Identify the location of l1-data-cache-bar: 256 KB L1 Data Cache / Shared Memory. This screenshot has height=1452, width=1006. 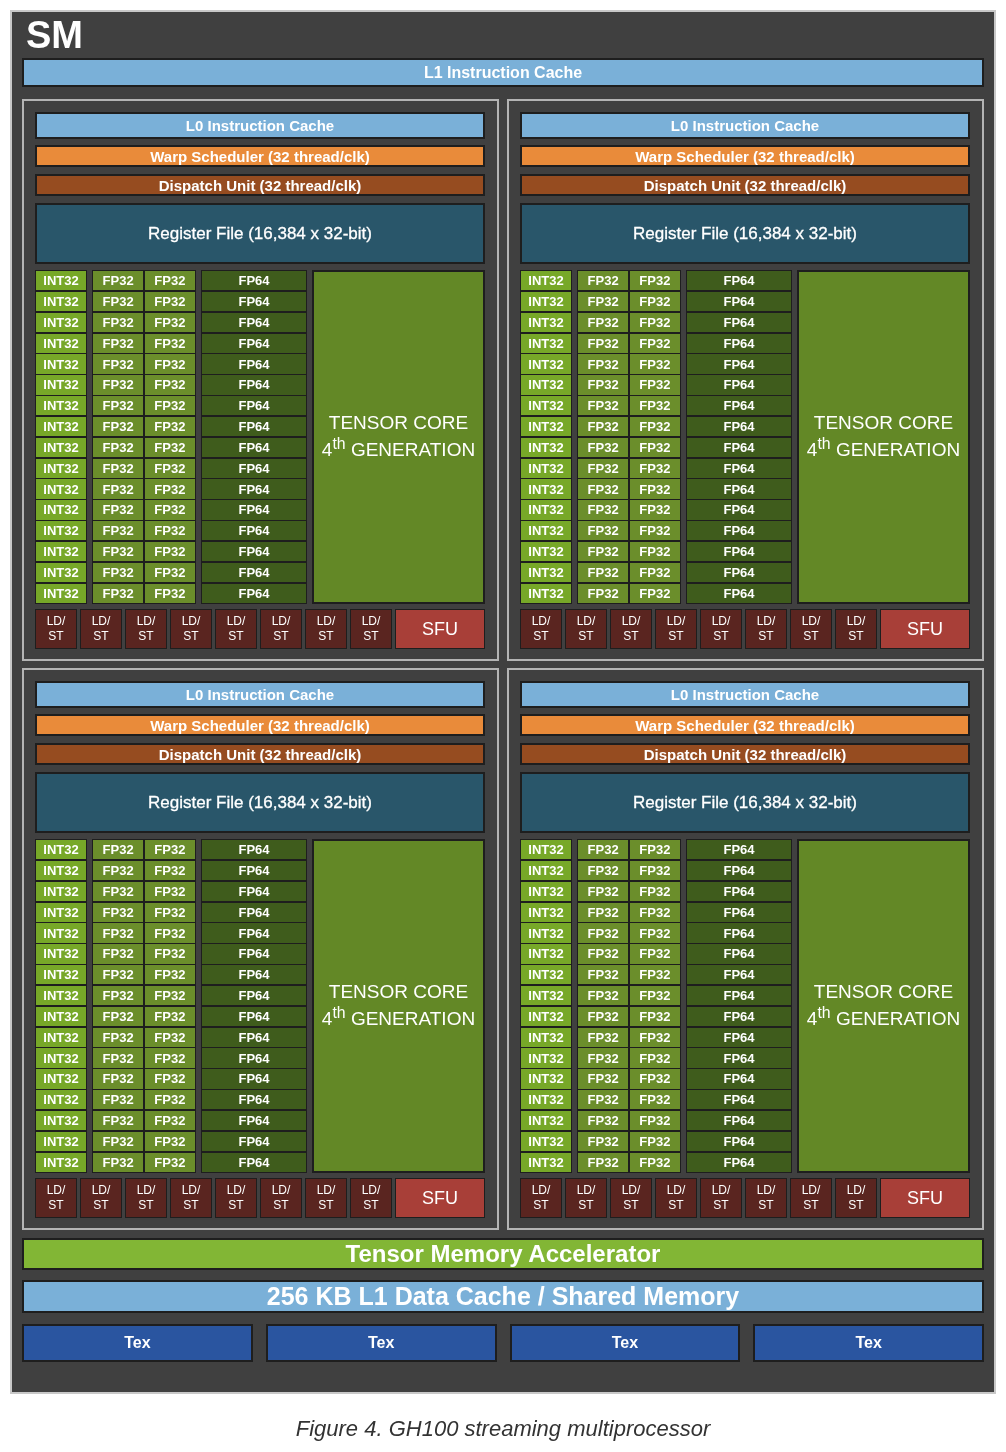
(503, 1296).